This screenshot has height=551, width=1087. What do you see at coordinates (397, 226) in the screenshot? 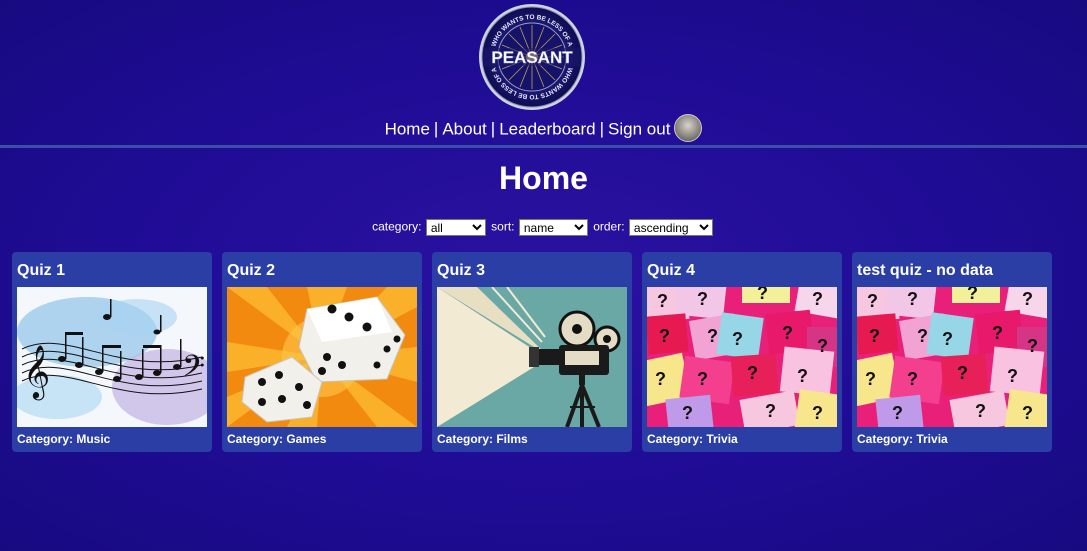
I see `category-label: category:` at bounding box center [397, 226].